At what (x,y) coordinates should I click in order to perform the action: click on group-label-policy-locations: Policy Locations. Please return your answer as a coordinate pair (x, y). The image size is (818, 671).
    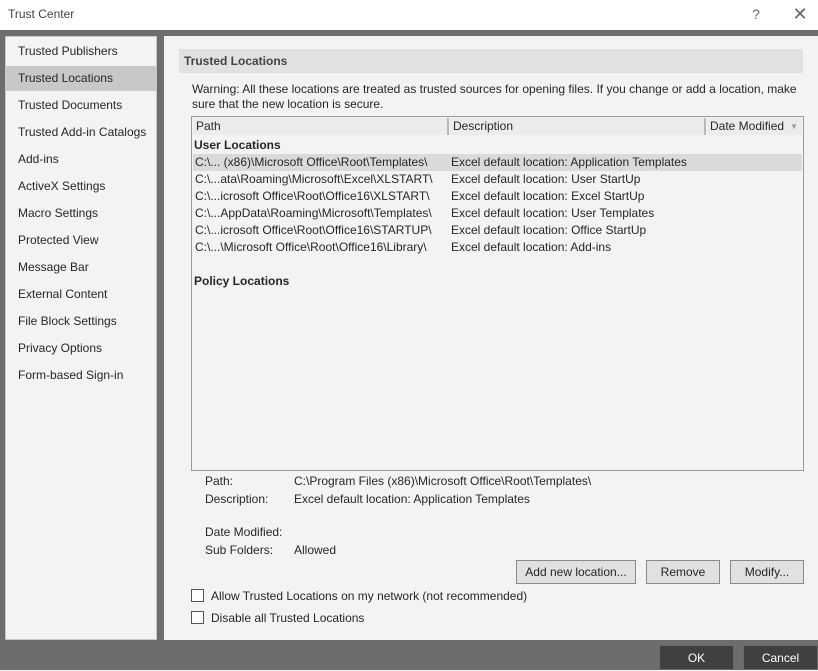
    Looking at the image, I should click on (242, 281).